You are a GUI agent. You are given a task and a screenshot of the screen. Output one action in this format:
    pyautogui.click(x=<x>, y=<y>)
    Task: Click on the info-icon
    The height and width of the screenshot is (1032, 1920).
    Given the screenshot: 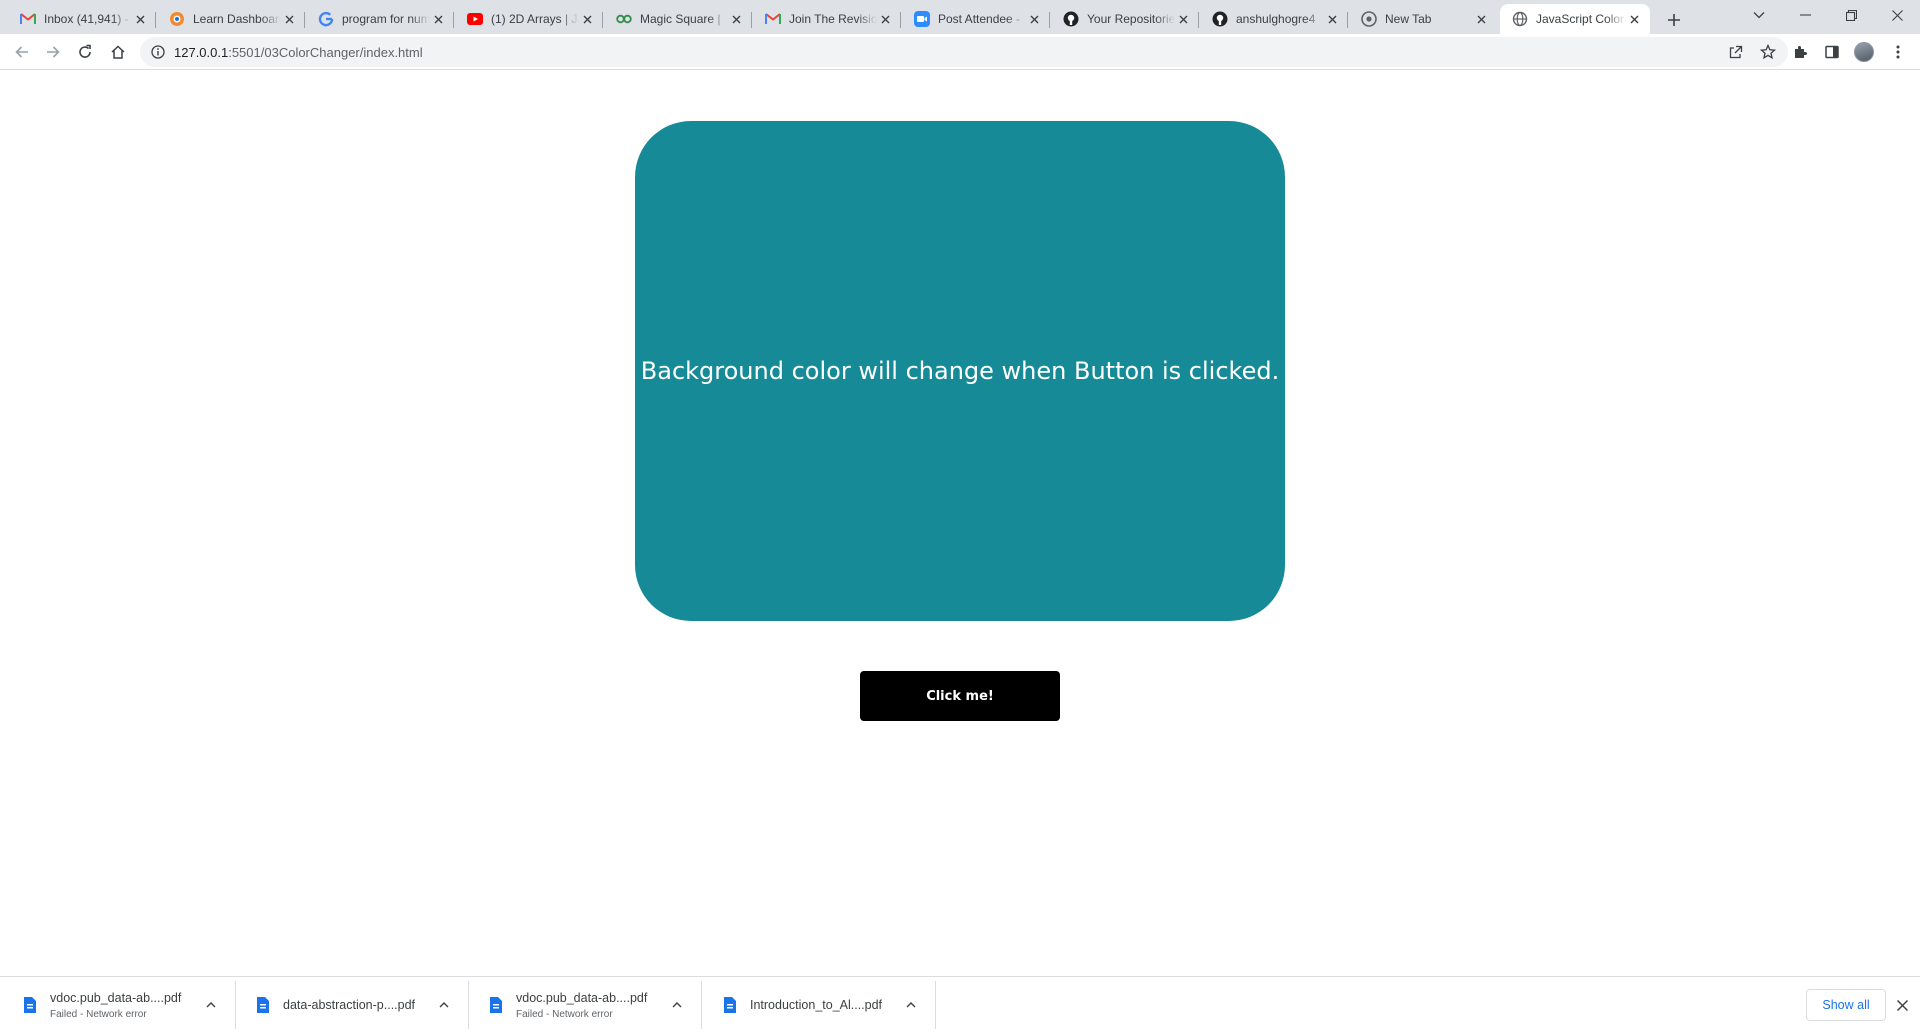 What is the action you would take?
    pyautogui.click(x=158, y=52)
    